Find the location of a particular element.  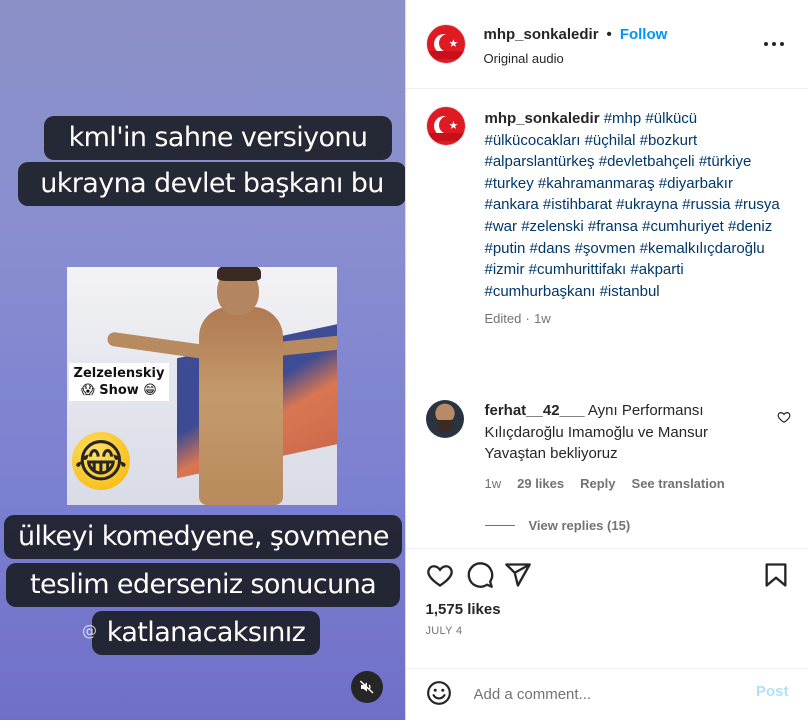

more-horizontal-icon is located at coordinates (766, 44).